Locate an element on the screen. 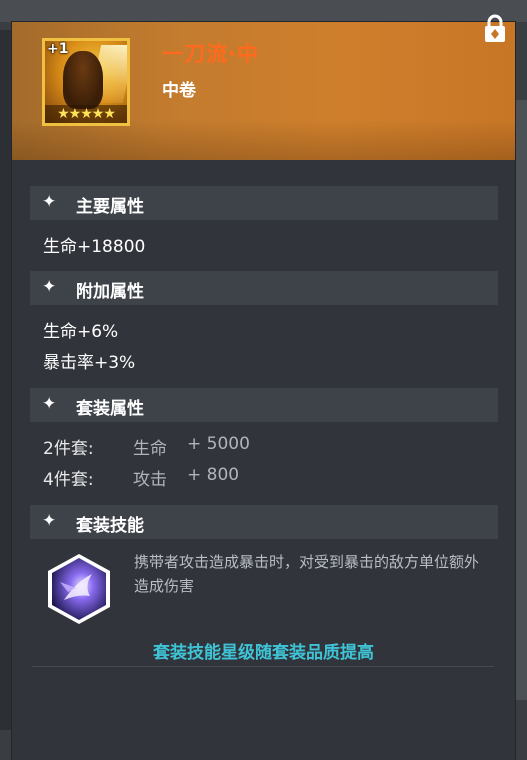  divider is located at coordinates (263, 666).